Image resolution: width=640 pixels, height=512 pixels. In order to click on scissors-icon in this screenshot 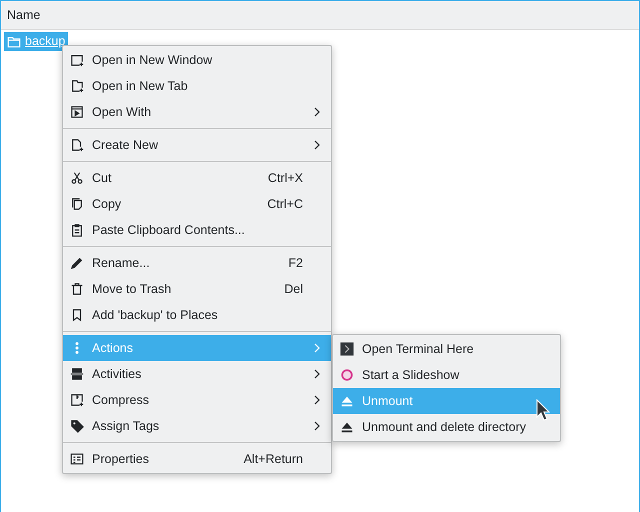, I will do `click(77, 178)`.